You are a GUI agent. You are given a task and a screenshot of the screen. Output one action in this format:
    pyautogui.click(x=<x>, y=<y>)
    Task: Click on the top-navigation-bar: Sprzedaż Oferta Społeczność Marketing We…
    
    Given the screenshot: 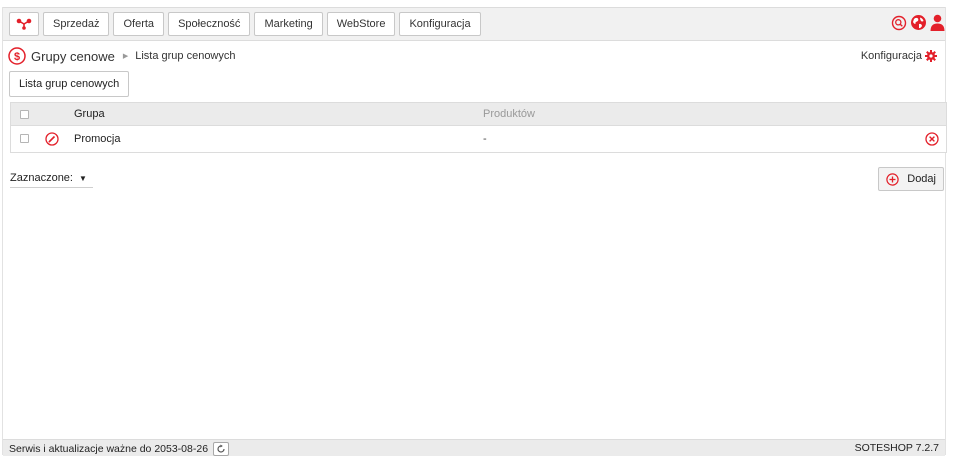 What is the action you would take?
    pyautogui.click(x=474, y=24)
    